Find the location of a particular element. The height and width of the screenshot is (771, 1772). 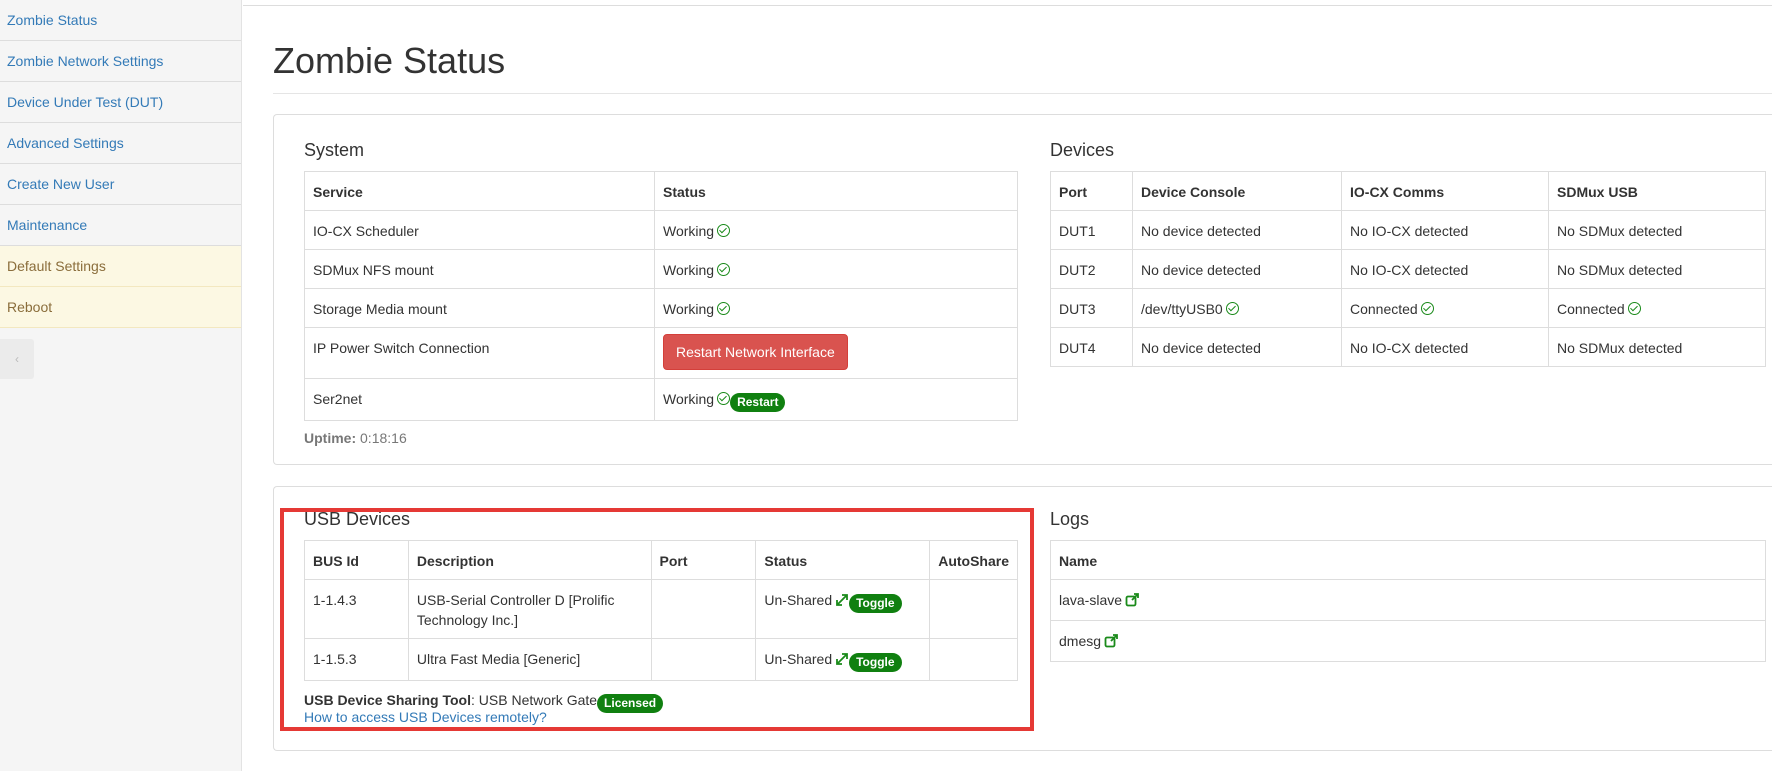

sdmux-cell: Connected is located at coordinates (1657, 308).